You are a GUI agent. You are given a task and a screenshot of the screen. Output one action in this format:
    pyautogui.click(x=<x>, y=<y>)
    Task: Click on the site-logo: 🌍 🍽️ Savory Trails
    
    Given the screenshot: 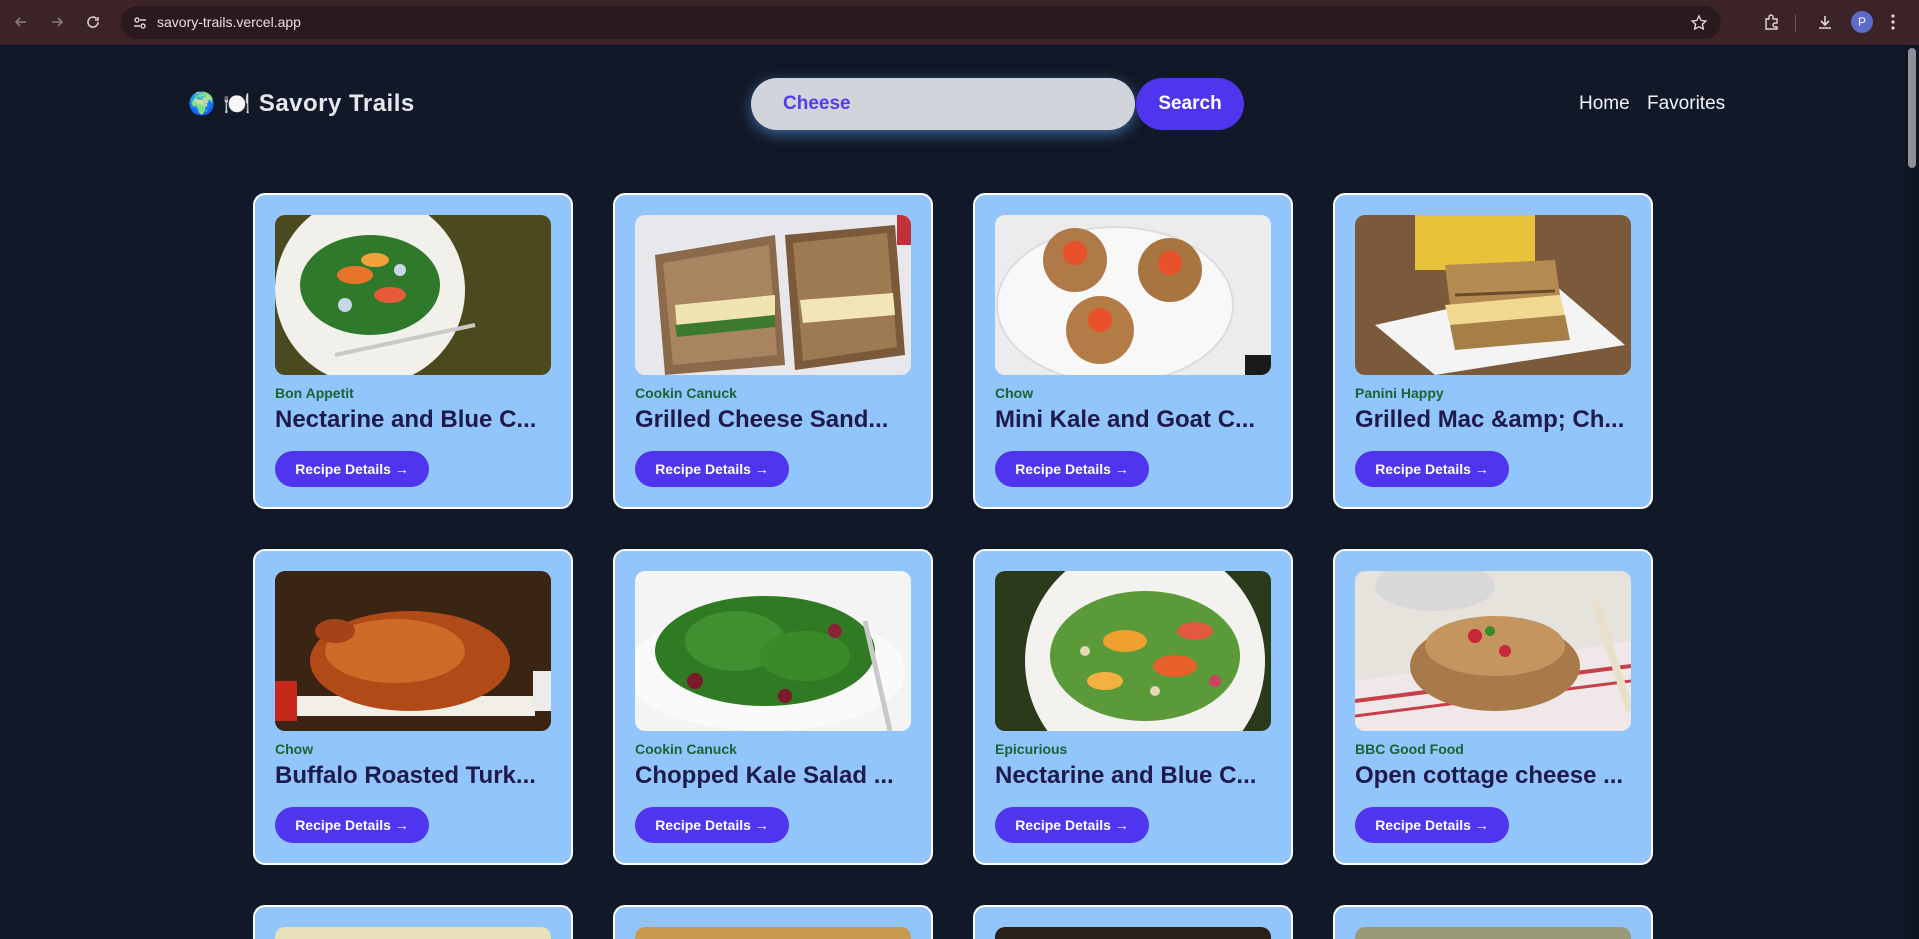 What is the action you would take?
    pyautogui.click(x=301, y=104)
    